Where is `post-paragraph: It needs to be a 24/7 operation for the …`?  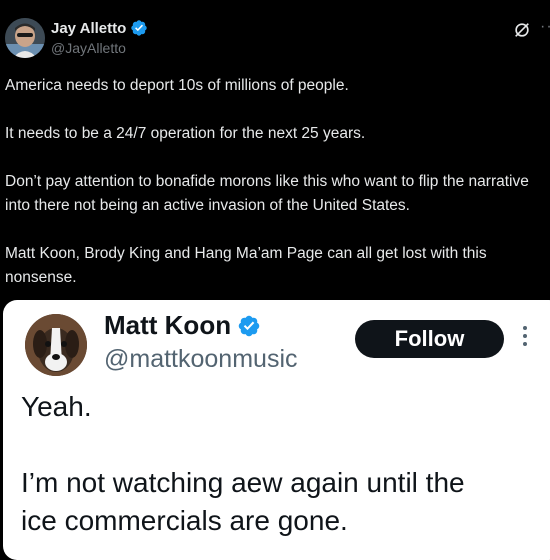 post-paragraph: It needs to be a 24/7 operation for the … is located at coordinates (185, 133).